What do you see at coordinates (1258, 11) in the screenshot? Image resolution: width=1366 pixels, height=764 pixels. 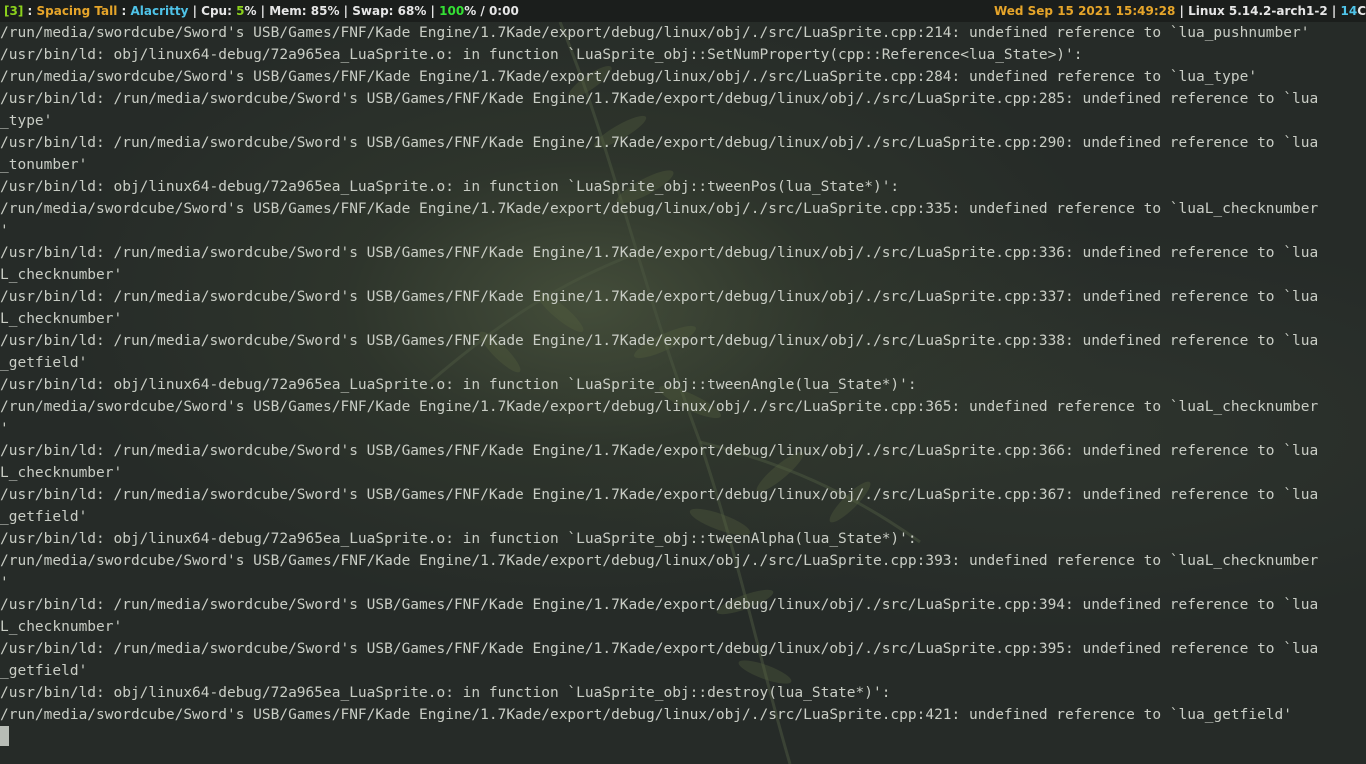 I see `kernel-version: Linux 5.14.2-arch1-2` at bounding box center [1258, 11].